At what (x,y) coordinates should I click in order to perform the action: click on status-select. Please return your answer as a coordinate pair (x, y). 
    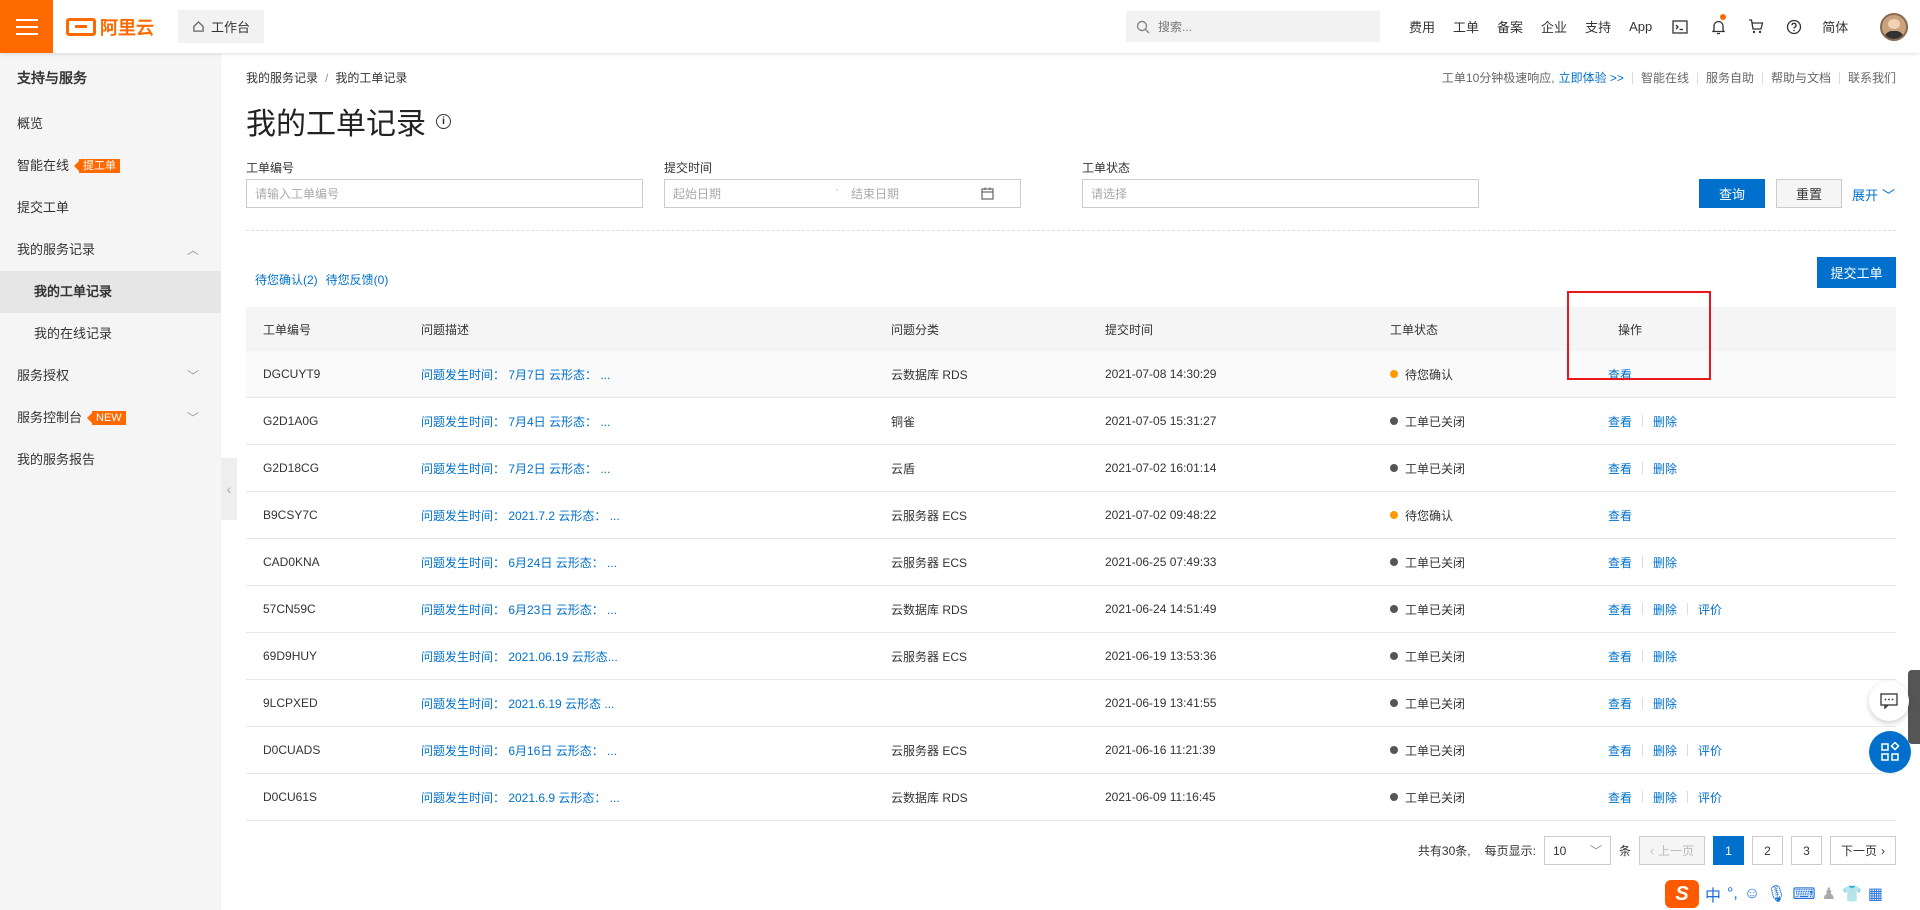
    Looking at the image, I should click on (1280, 193).